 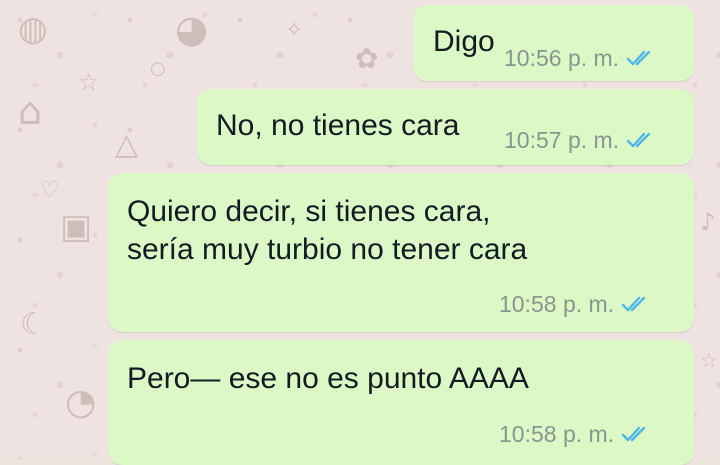 I want to click on gift-doodle-icon: ▣, so click(x=76, y=227).